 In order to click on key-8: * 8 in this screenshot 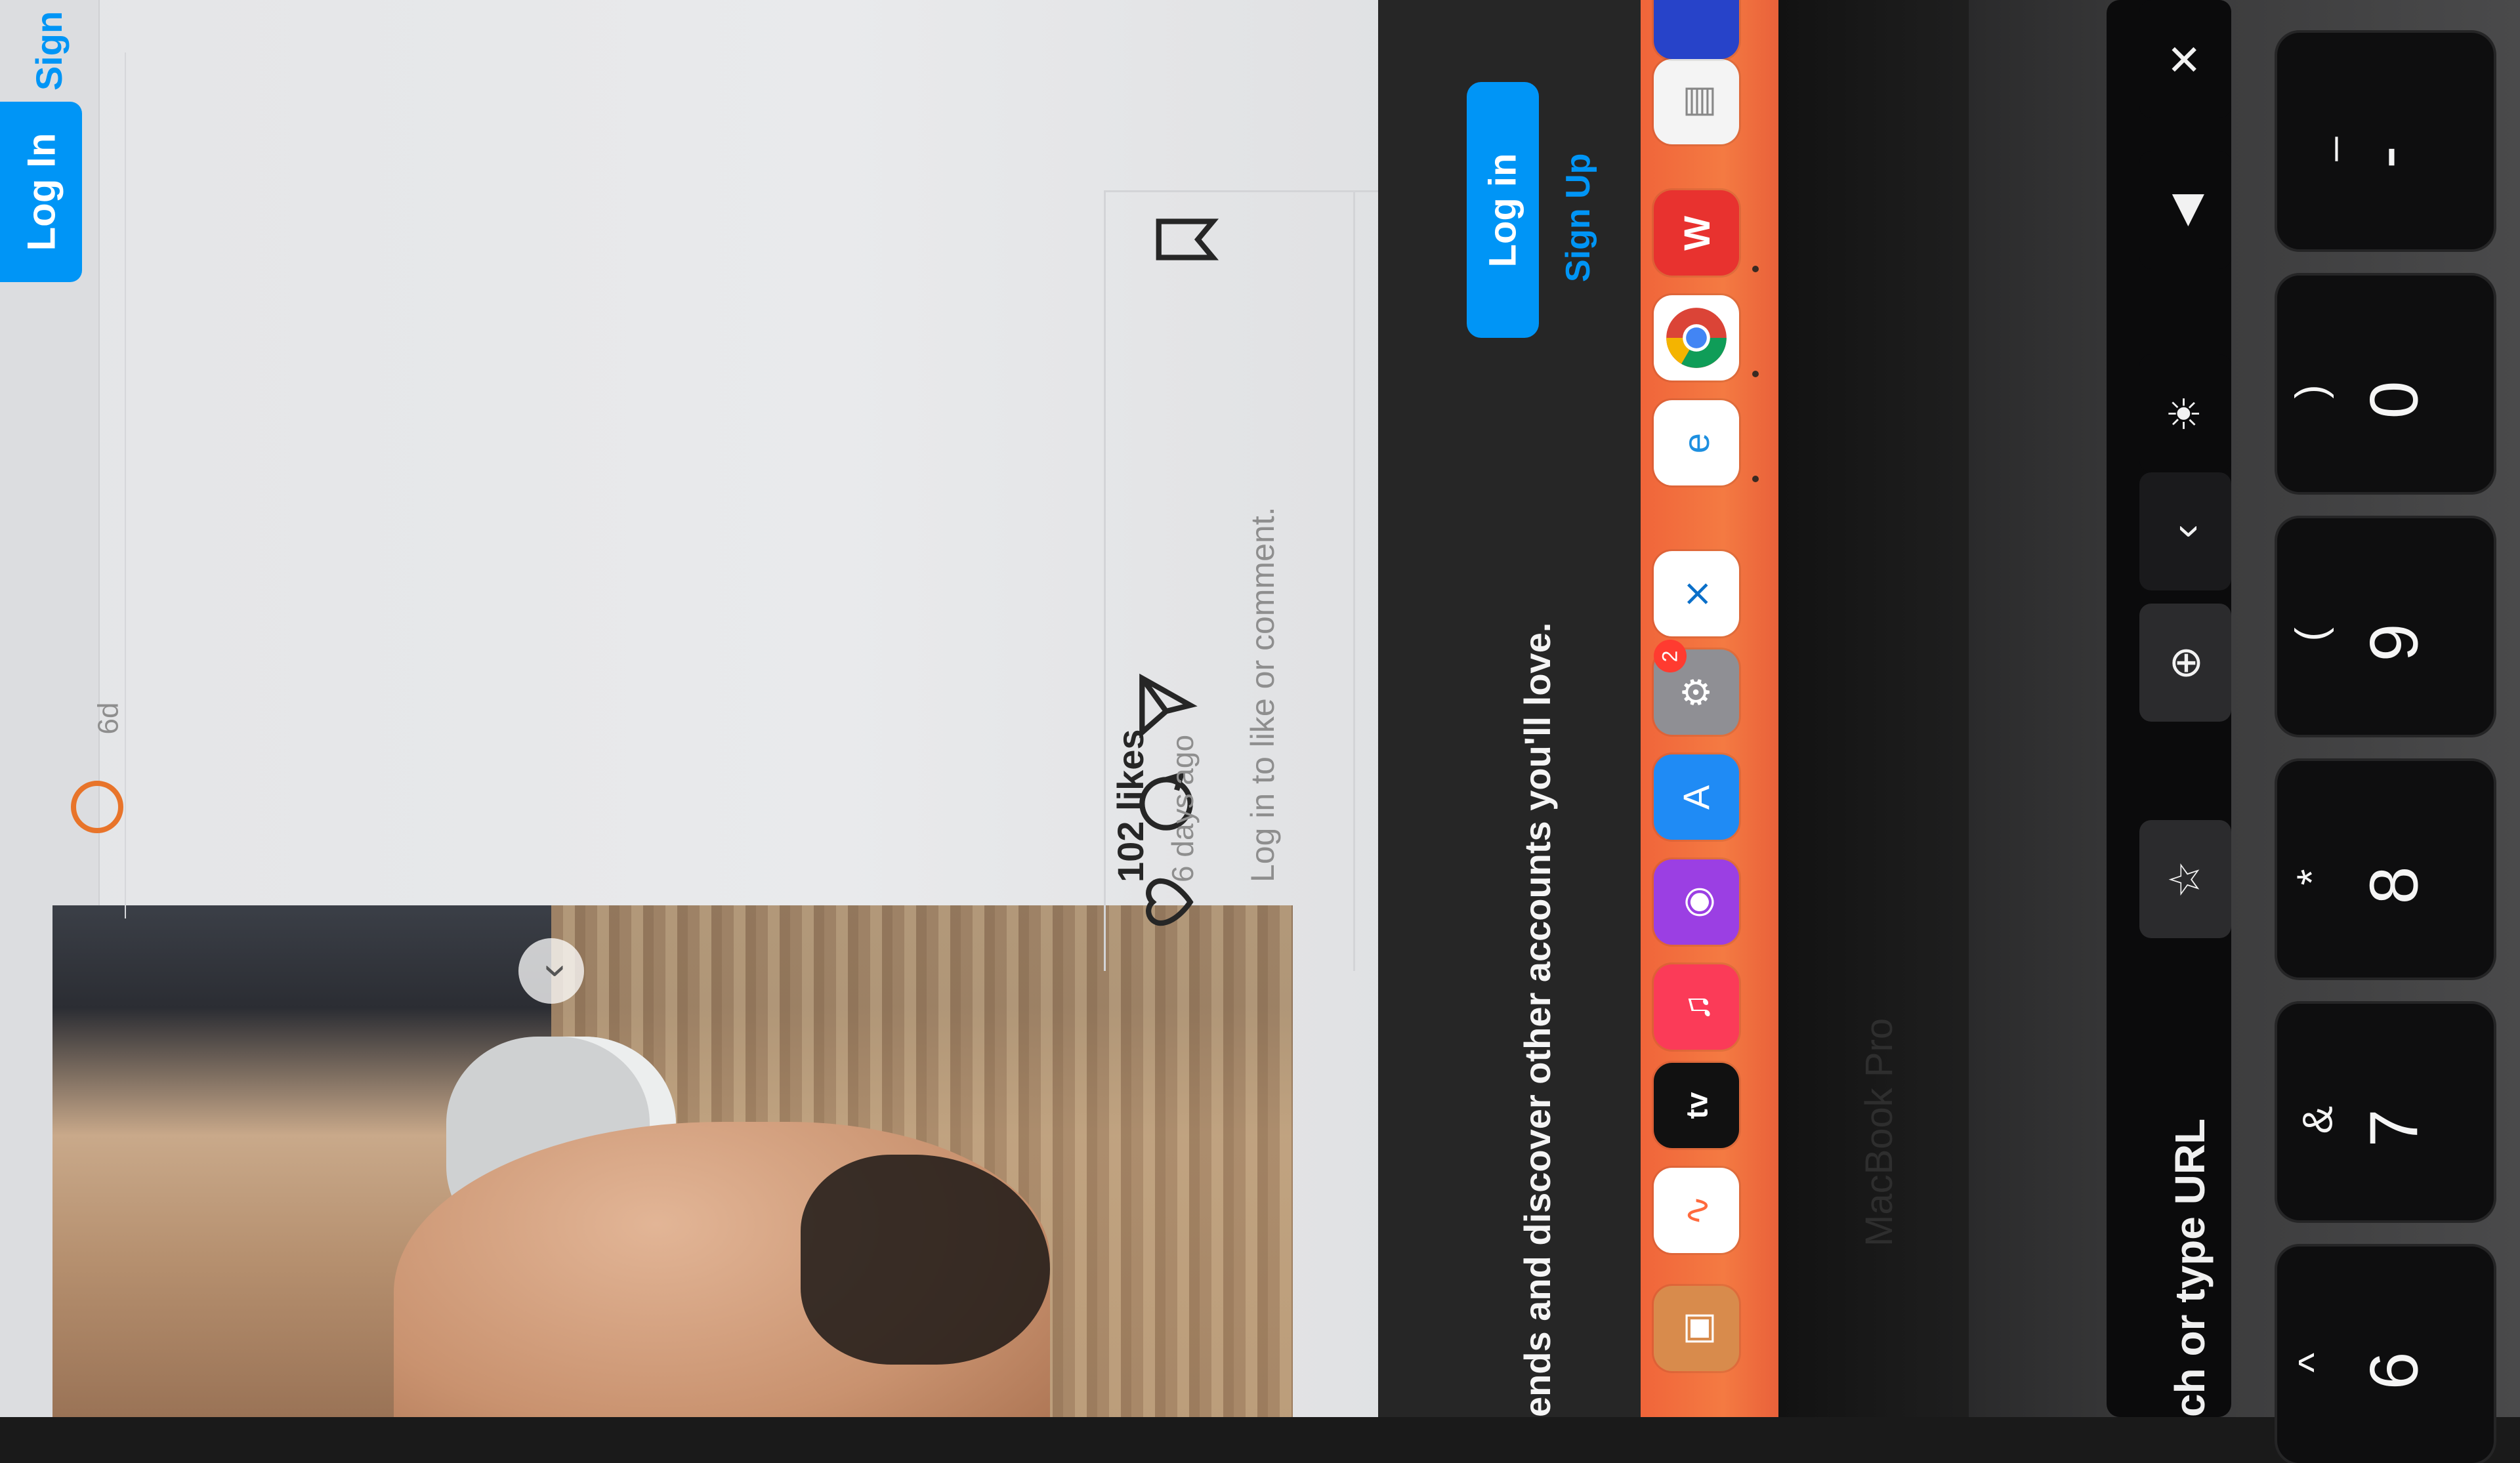, I will do `click(2385, 870)`.